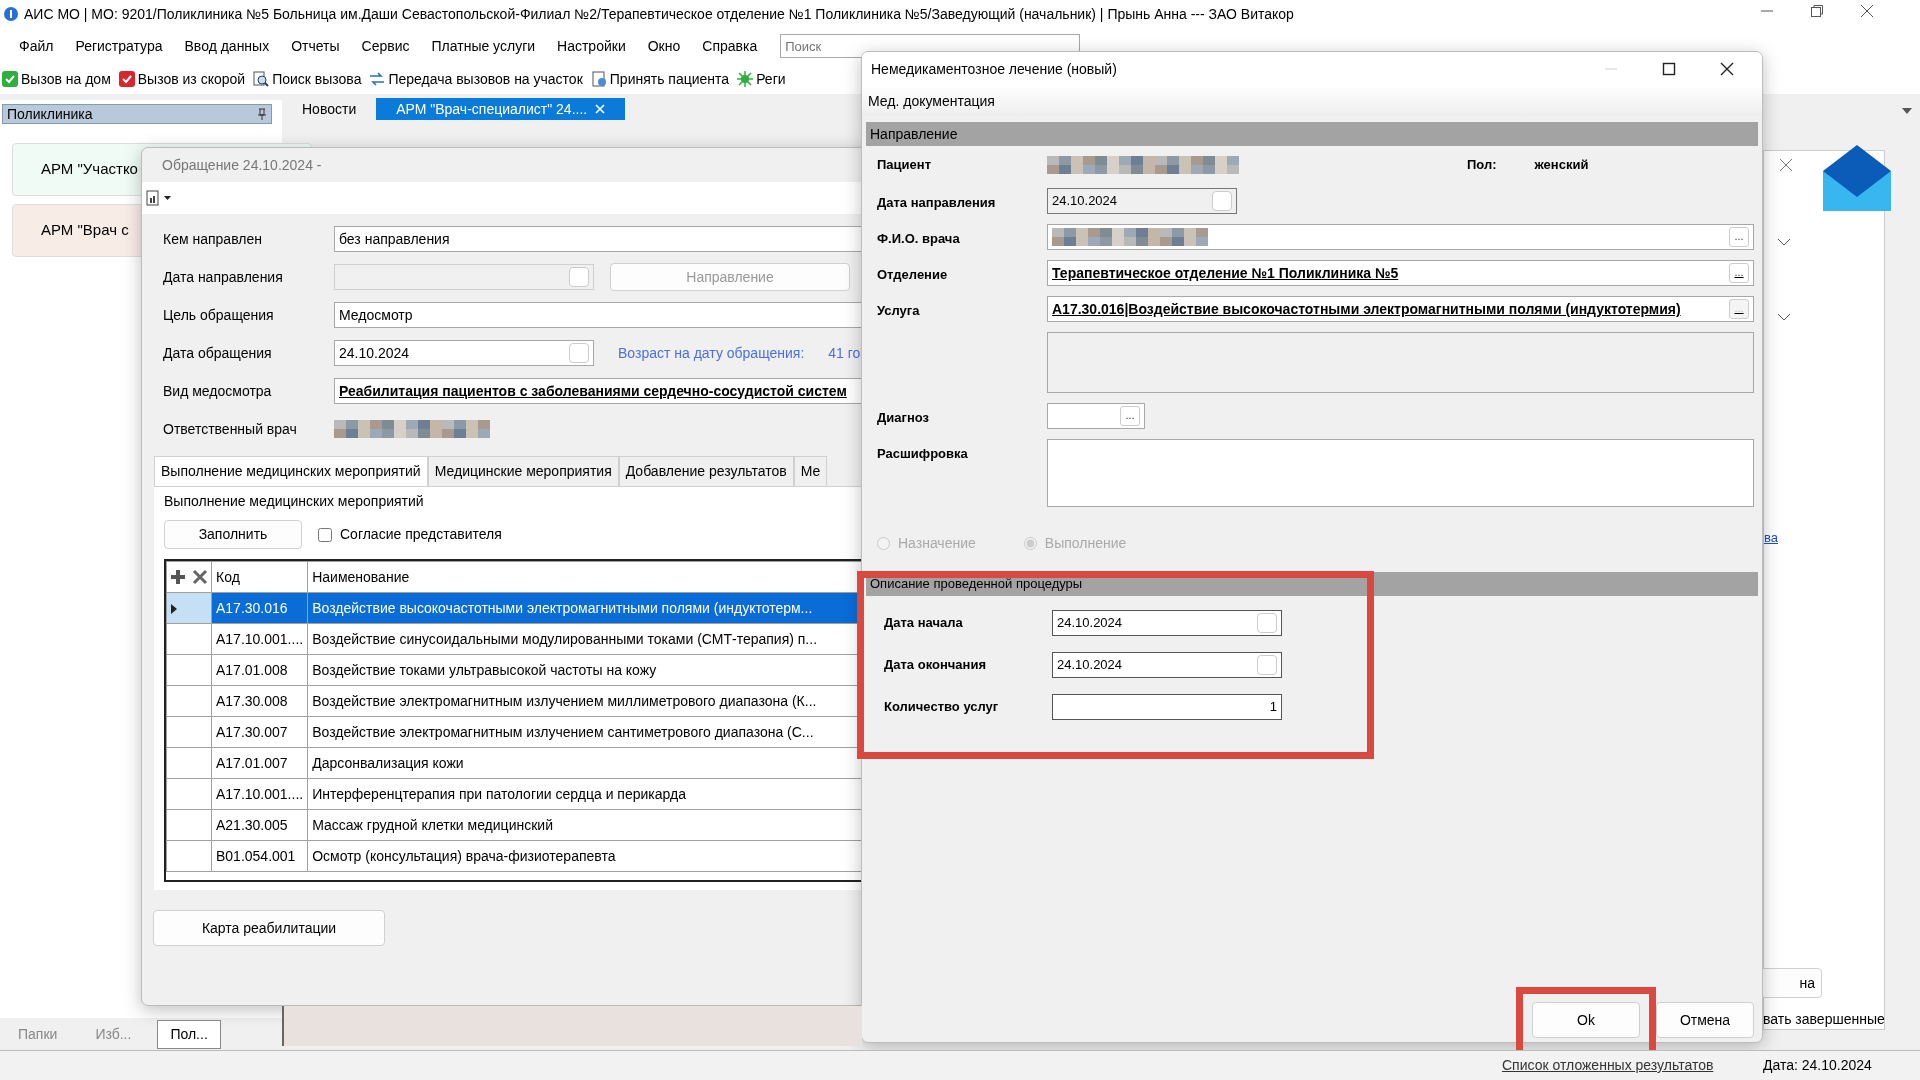  What do you see at coordinates (904, 165) in the screenshot?
I see `field-label: Пациент` at bounding box center [904, 165].